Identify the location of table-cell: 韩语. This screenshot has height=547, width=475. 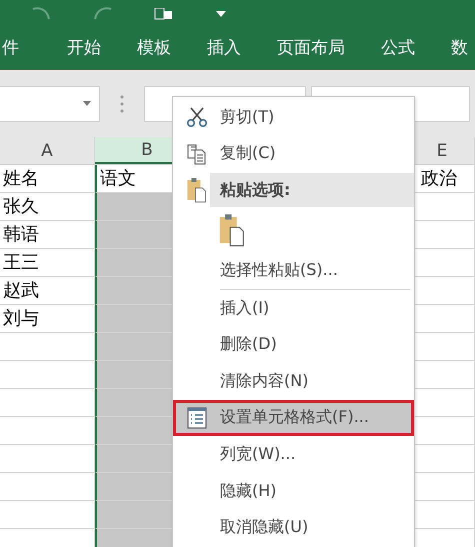
(47, 235).